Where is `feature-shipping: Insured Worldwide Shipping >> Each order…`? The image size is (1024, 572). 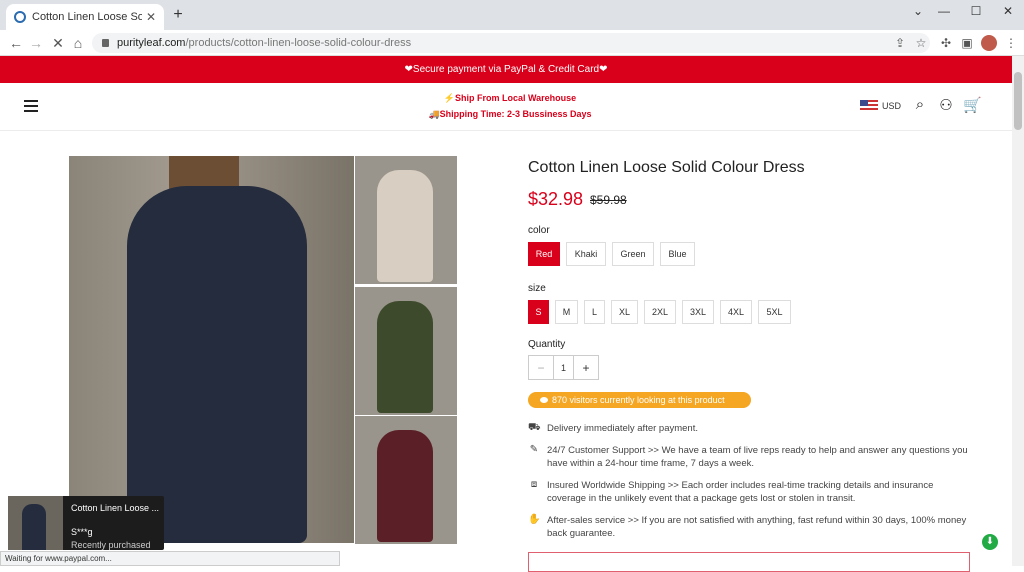 feature-shipping: Insured Worldwide Shipping >> Each order… is located at coordinates (740, 492).